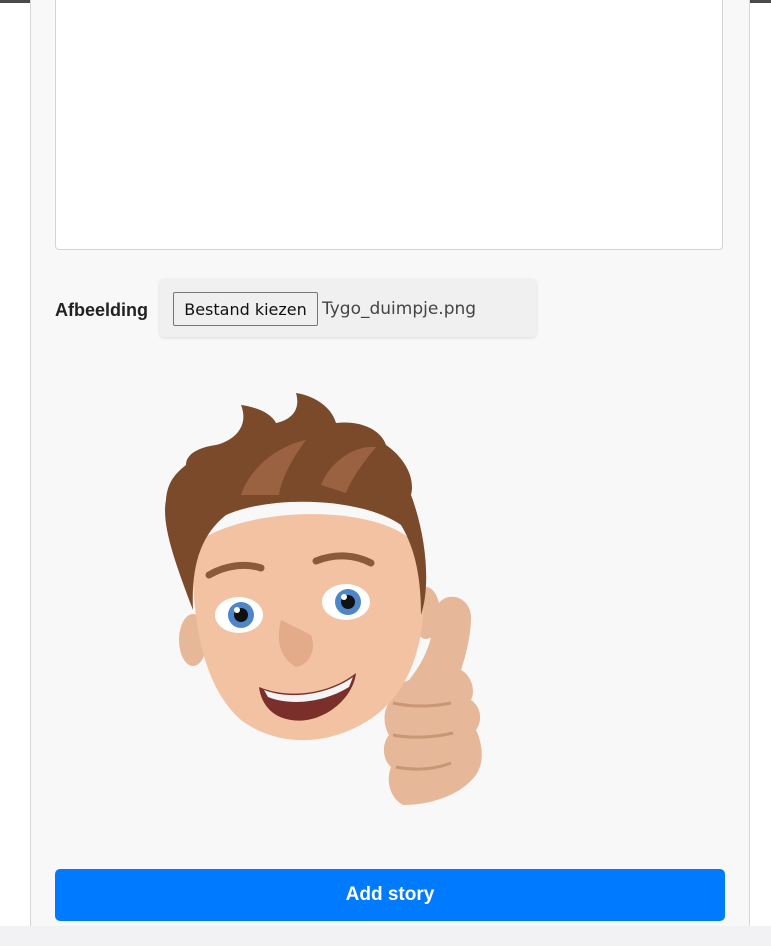  Describe the element at coordinates (385, 936) in the screenshot. I see `bottom-strip` at that location.